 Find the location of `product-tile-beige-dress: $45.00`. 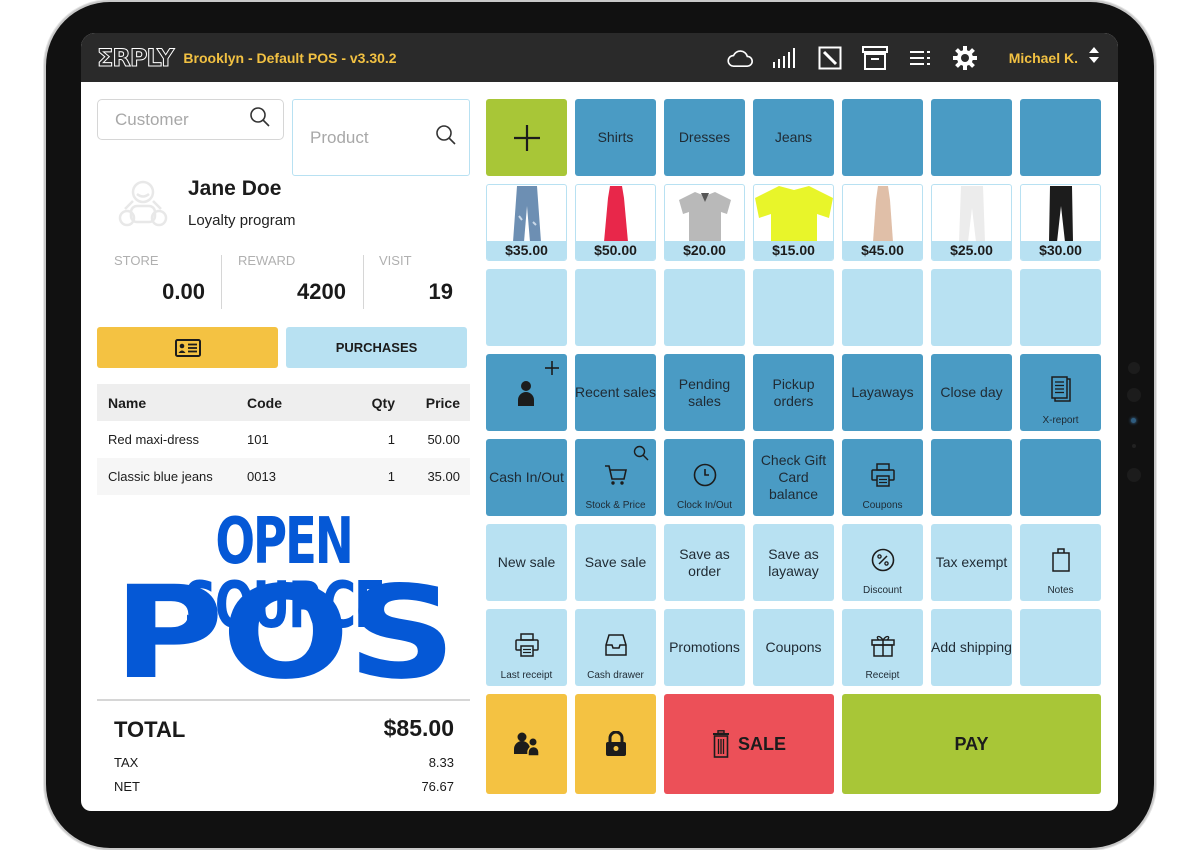

product-tile-beige-dress: $45.00 is located at coordinates (882, 222).